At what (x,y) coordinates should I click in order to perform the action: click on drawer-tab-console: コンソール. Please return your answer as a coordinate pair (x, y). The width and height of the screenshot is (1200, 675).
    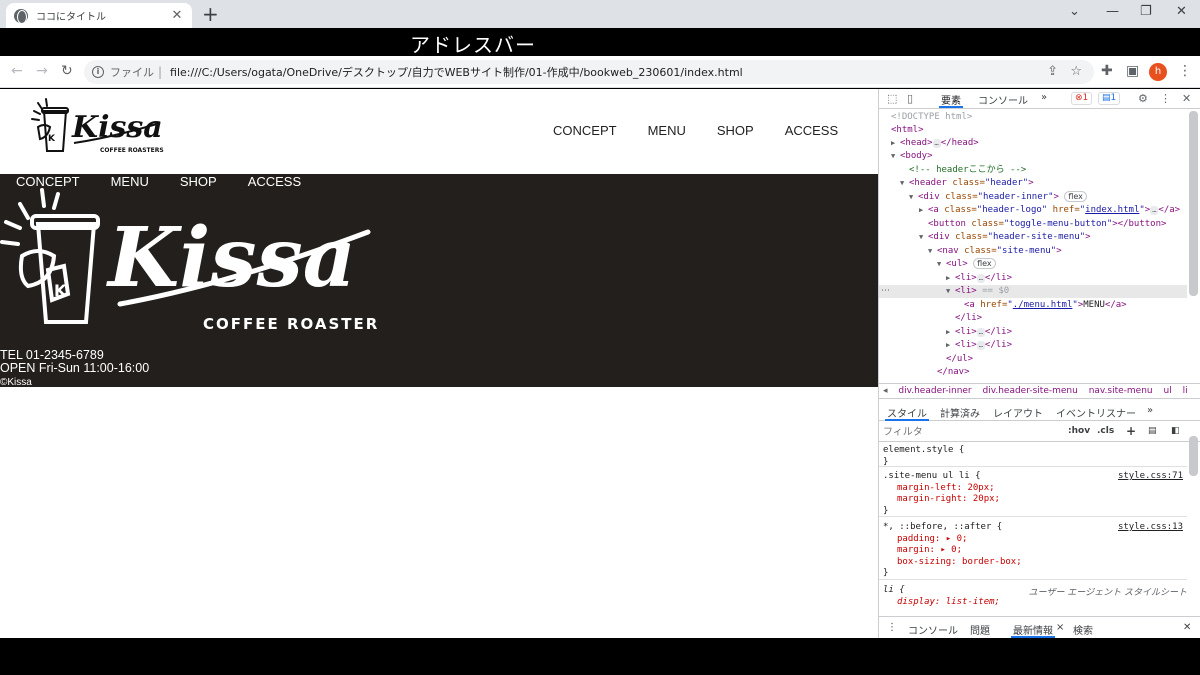
    Looking at the image, I should click on (933, 629).